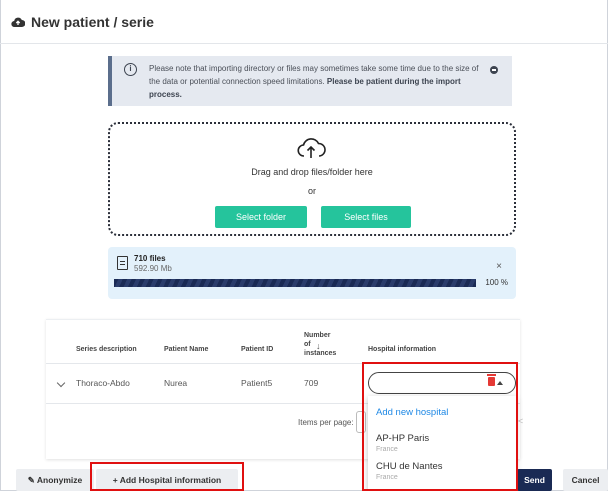  Describe the element at coordinates (534, 480) in the screenshot. I see `send-button: Send` at that location.